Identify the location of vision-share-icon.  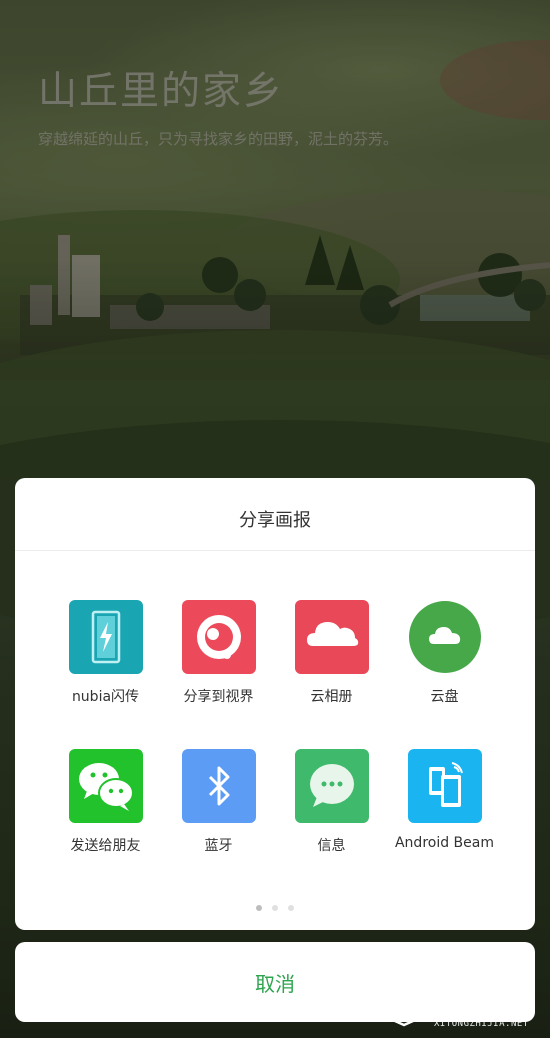
(218, 637).